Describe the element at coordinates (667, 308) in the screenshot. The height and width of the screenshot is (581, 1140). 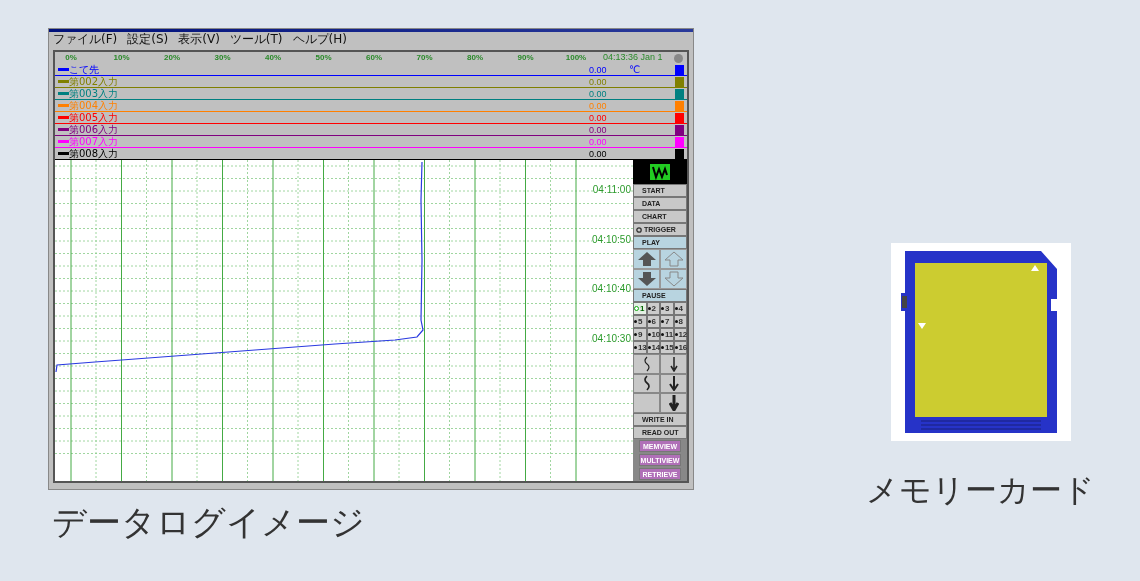
I see `channel-toggle: 3` at that location.